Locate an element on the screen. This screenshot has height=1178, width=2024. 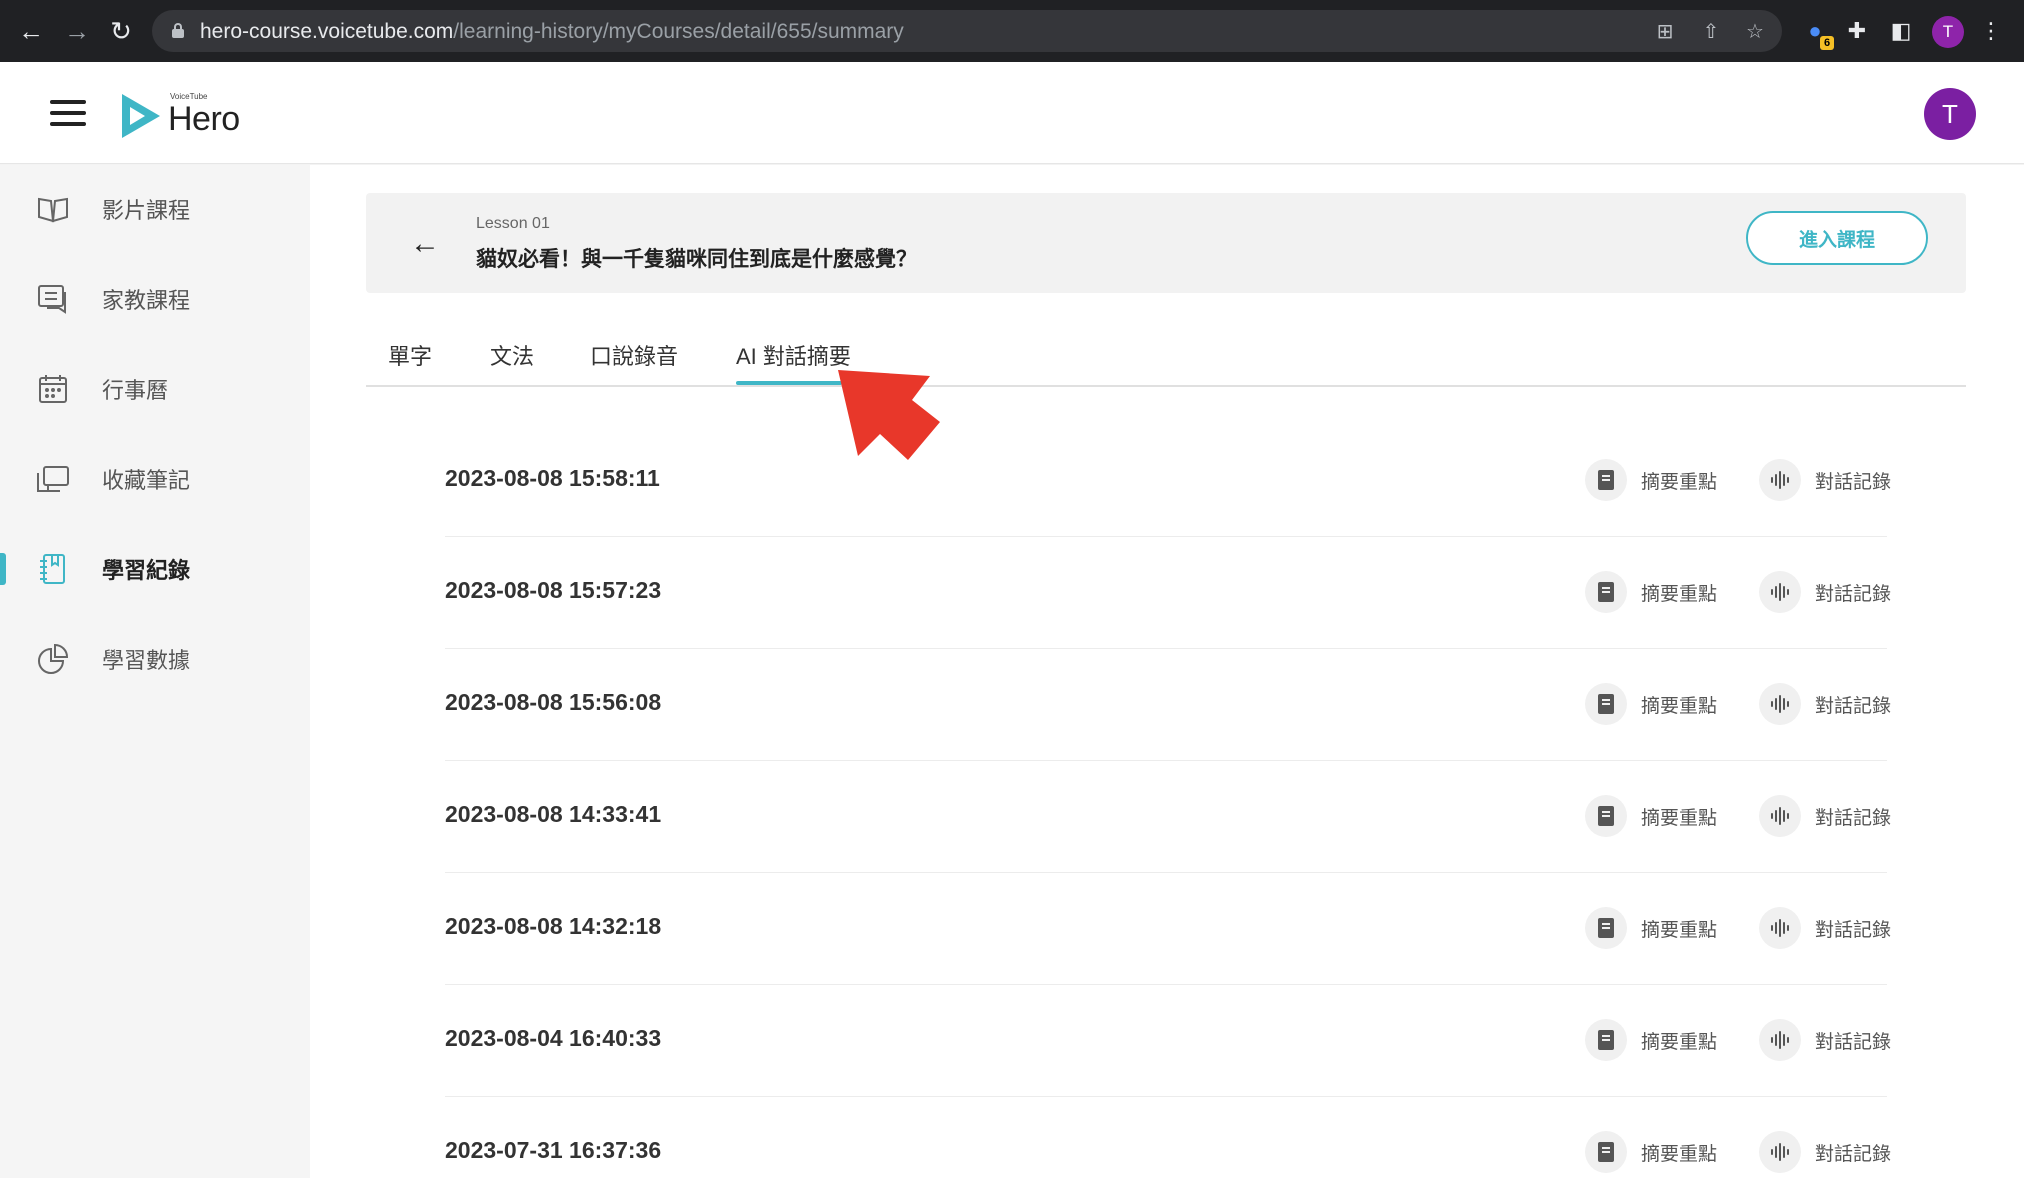
share-icon: ⇧ is located at coordinates (1711, 31).